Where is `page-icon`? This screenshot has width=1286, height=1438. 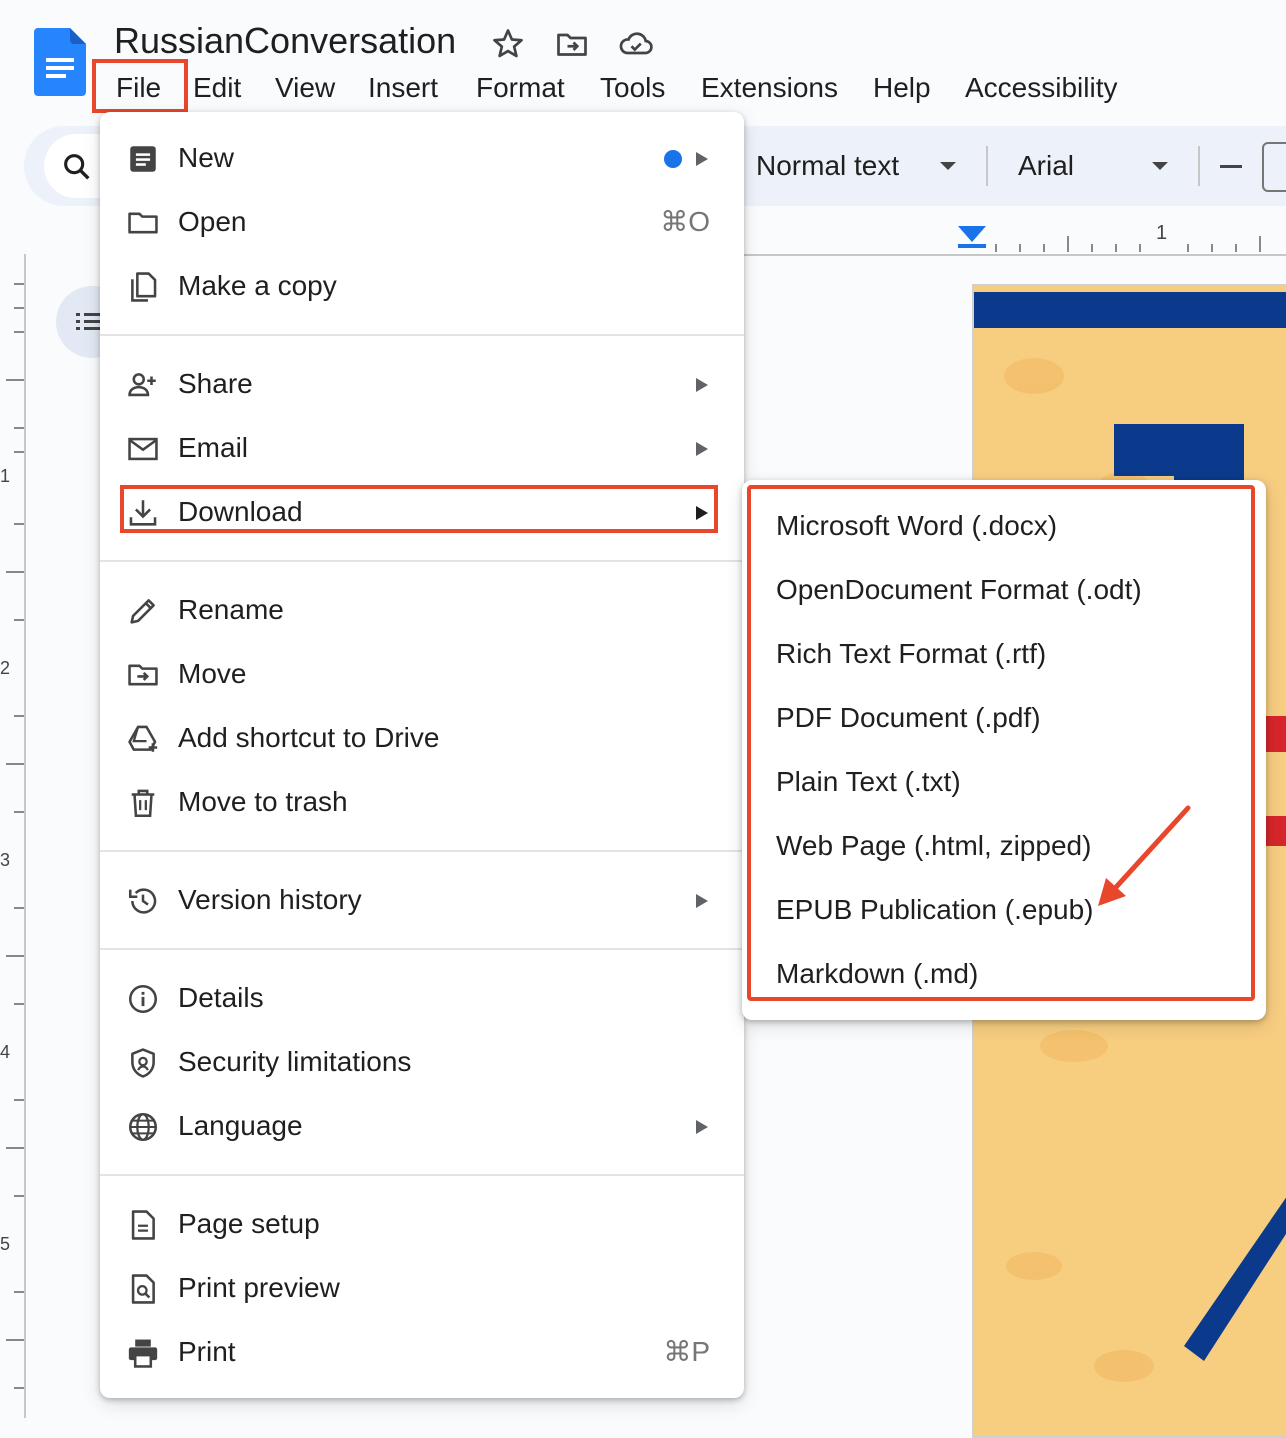 page-icon is located at coordinates (143, 1225).